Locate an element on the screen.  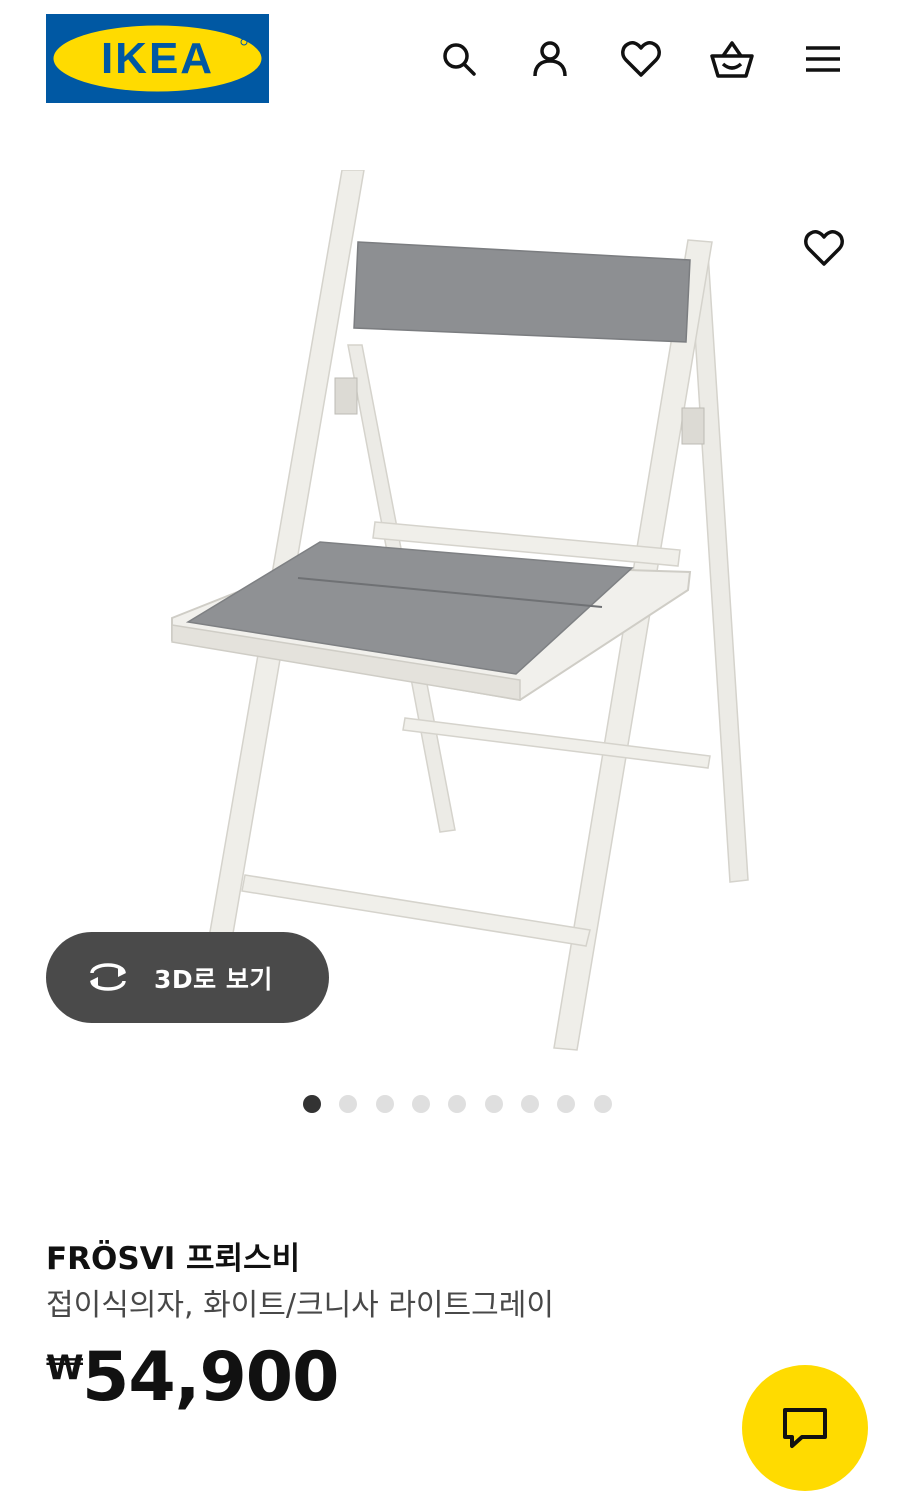
account-icon is located at coordinates (550, 59).